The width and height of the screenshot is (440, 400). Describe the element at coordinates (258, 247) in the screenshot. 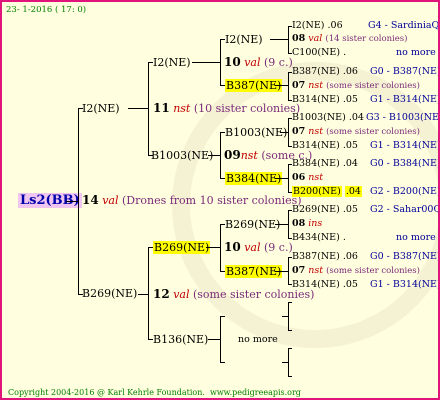

I see `gen3-drones-10b: 10 val (9 c.)` at that location.